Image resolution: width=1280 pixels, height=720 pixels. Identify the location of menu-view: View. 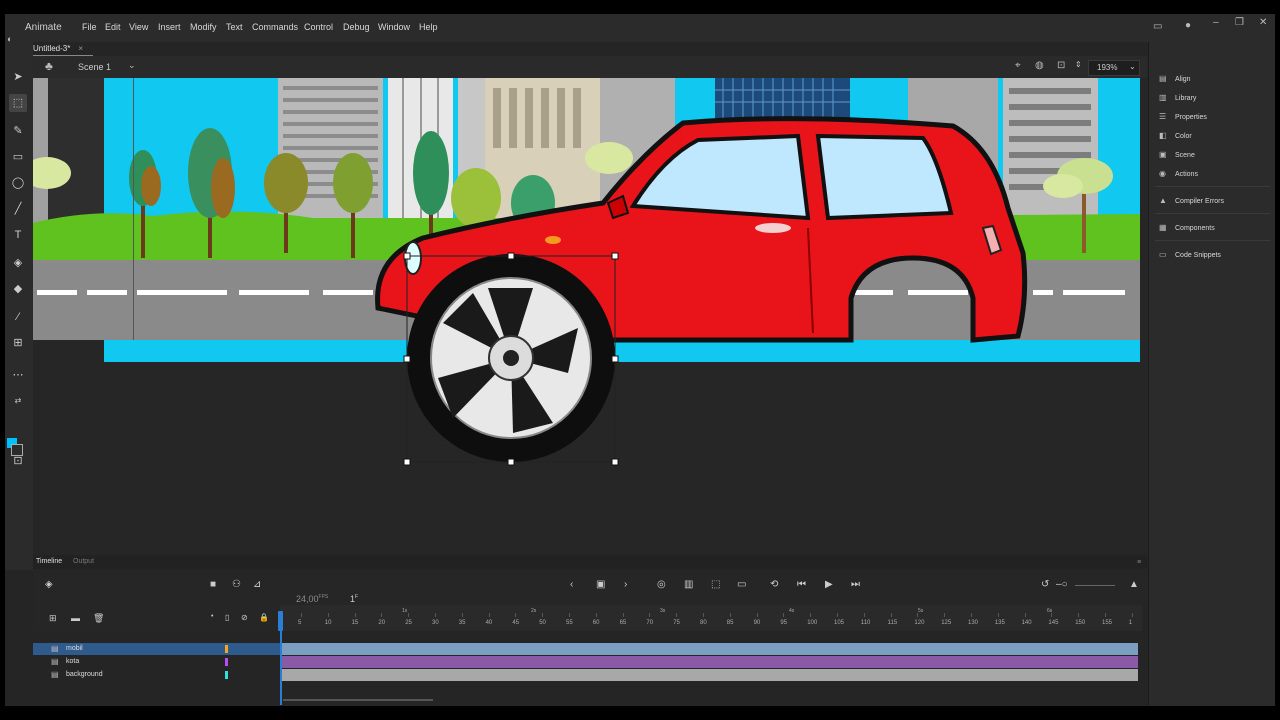
(138, 27).